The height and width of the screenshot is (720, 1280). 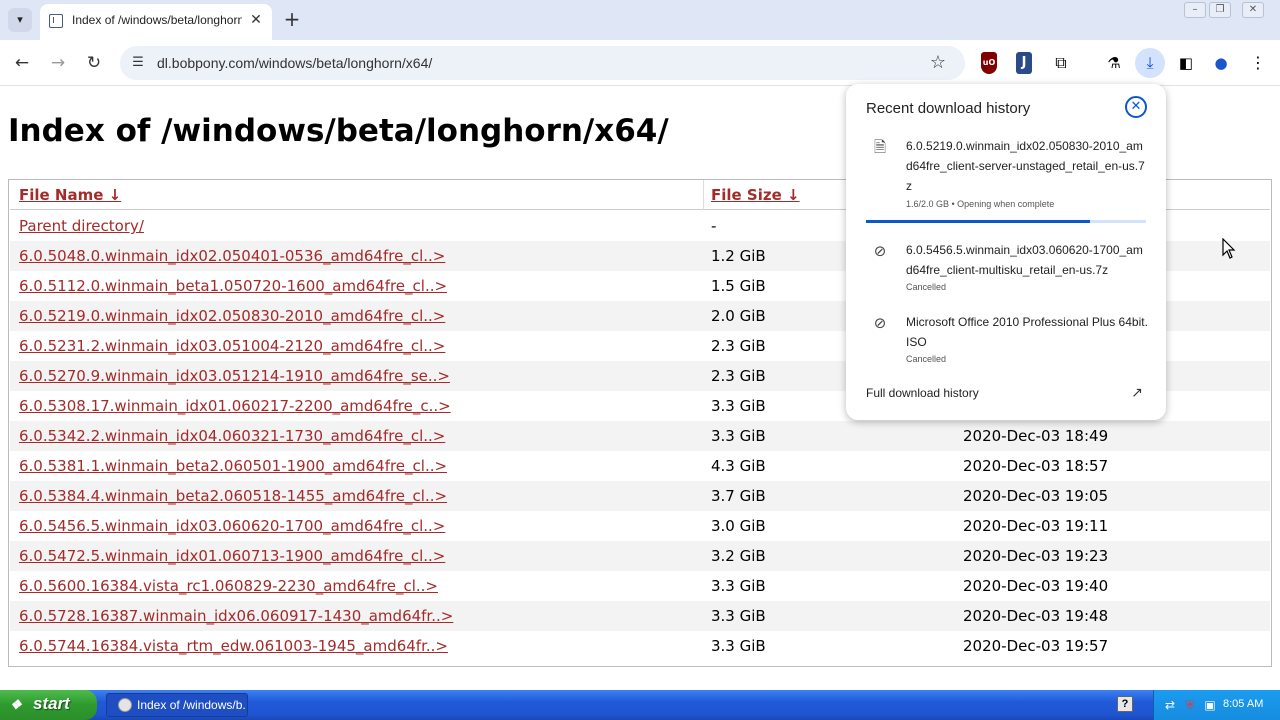 I want to click on download-progress-bar, so click(x=1006, y=221).